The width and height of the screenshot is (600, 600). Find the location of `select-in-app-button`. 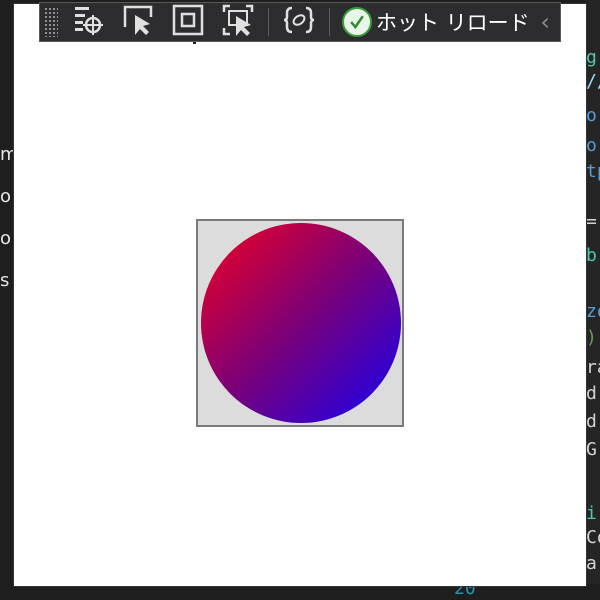

select-in-app-button is located at coordinates (138, 22).